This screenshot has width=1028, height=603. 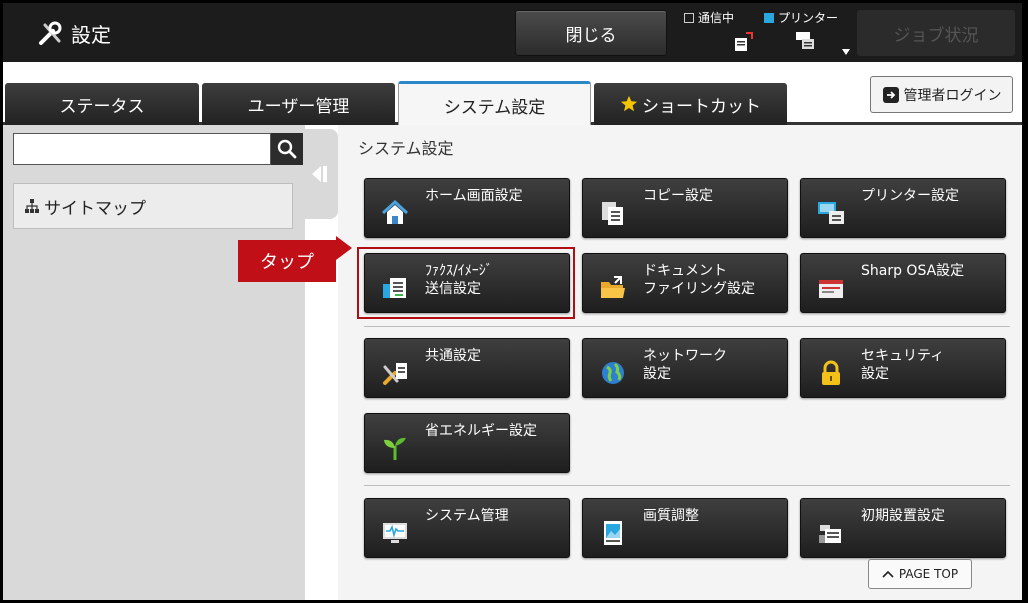 What do you see at coordinates (903, 208) in the screenshot?
I see `printer-settings-tile: プリンター設定` at bounding box center [903, 208].